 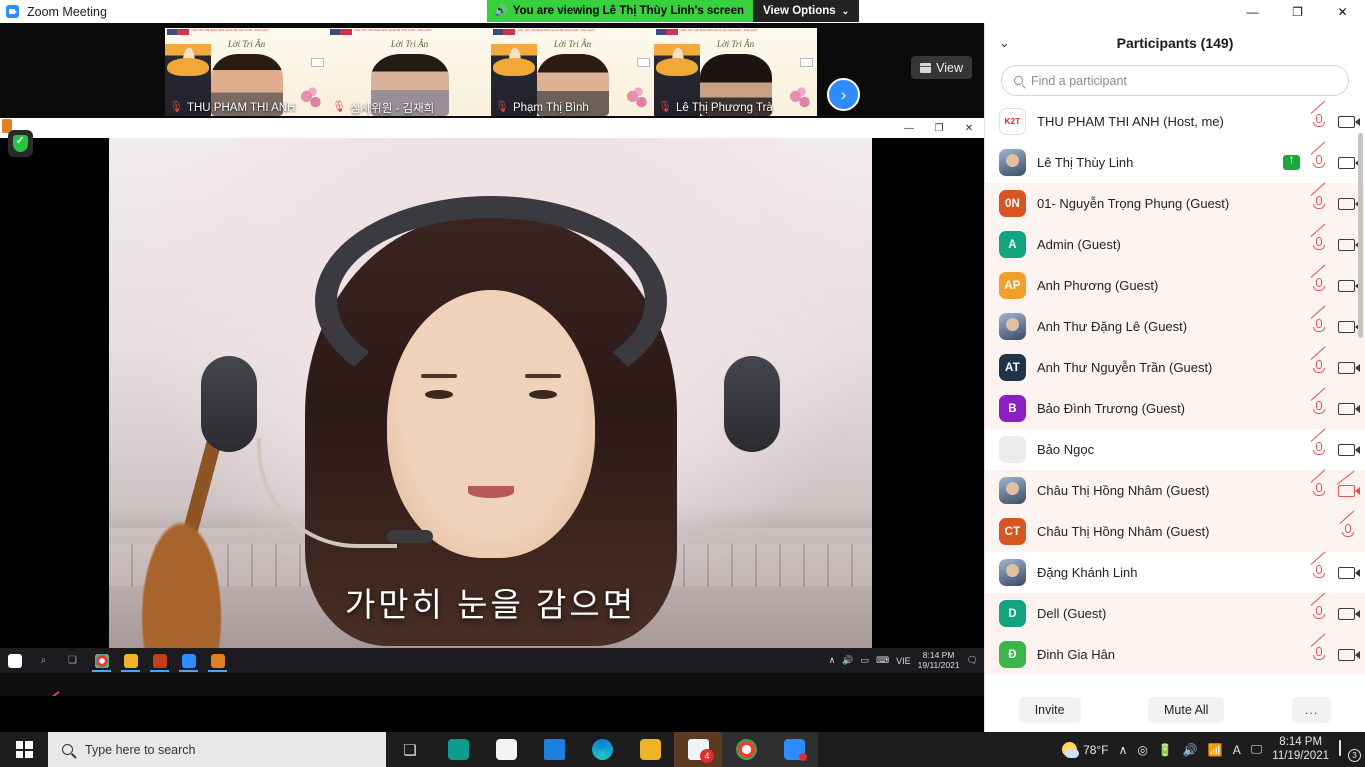 I want to click on participant-row: Châu Thị Hồng Nhâm (Guest), so click(x=1175, y=490).